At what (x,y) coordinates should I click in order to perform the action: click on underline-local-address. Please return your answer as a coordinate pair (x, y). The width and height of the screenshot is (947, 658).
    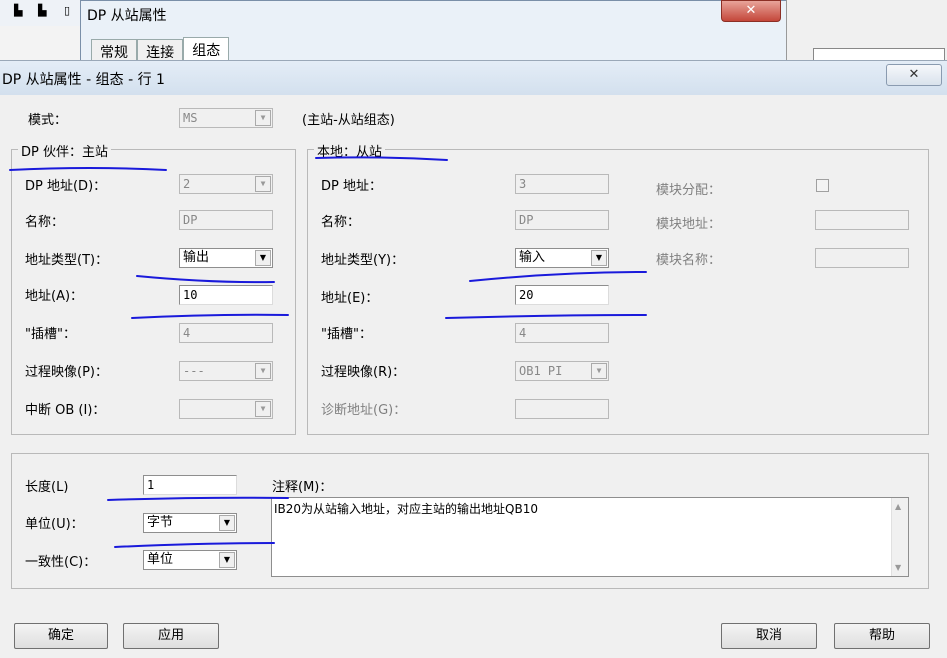
    Looking at the image, I should click on (546, 316).